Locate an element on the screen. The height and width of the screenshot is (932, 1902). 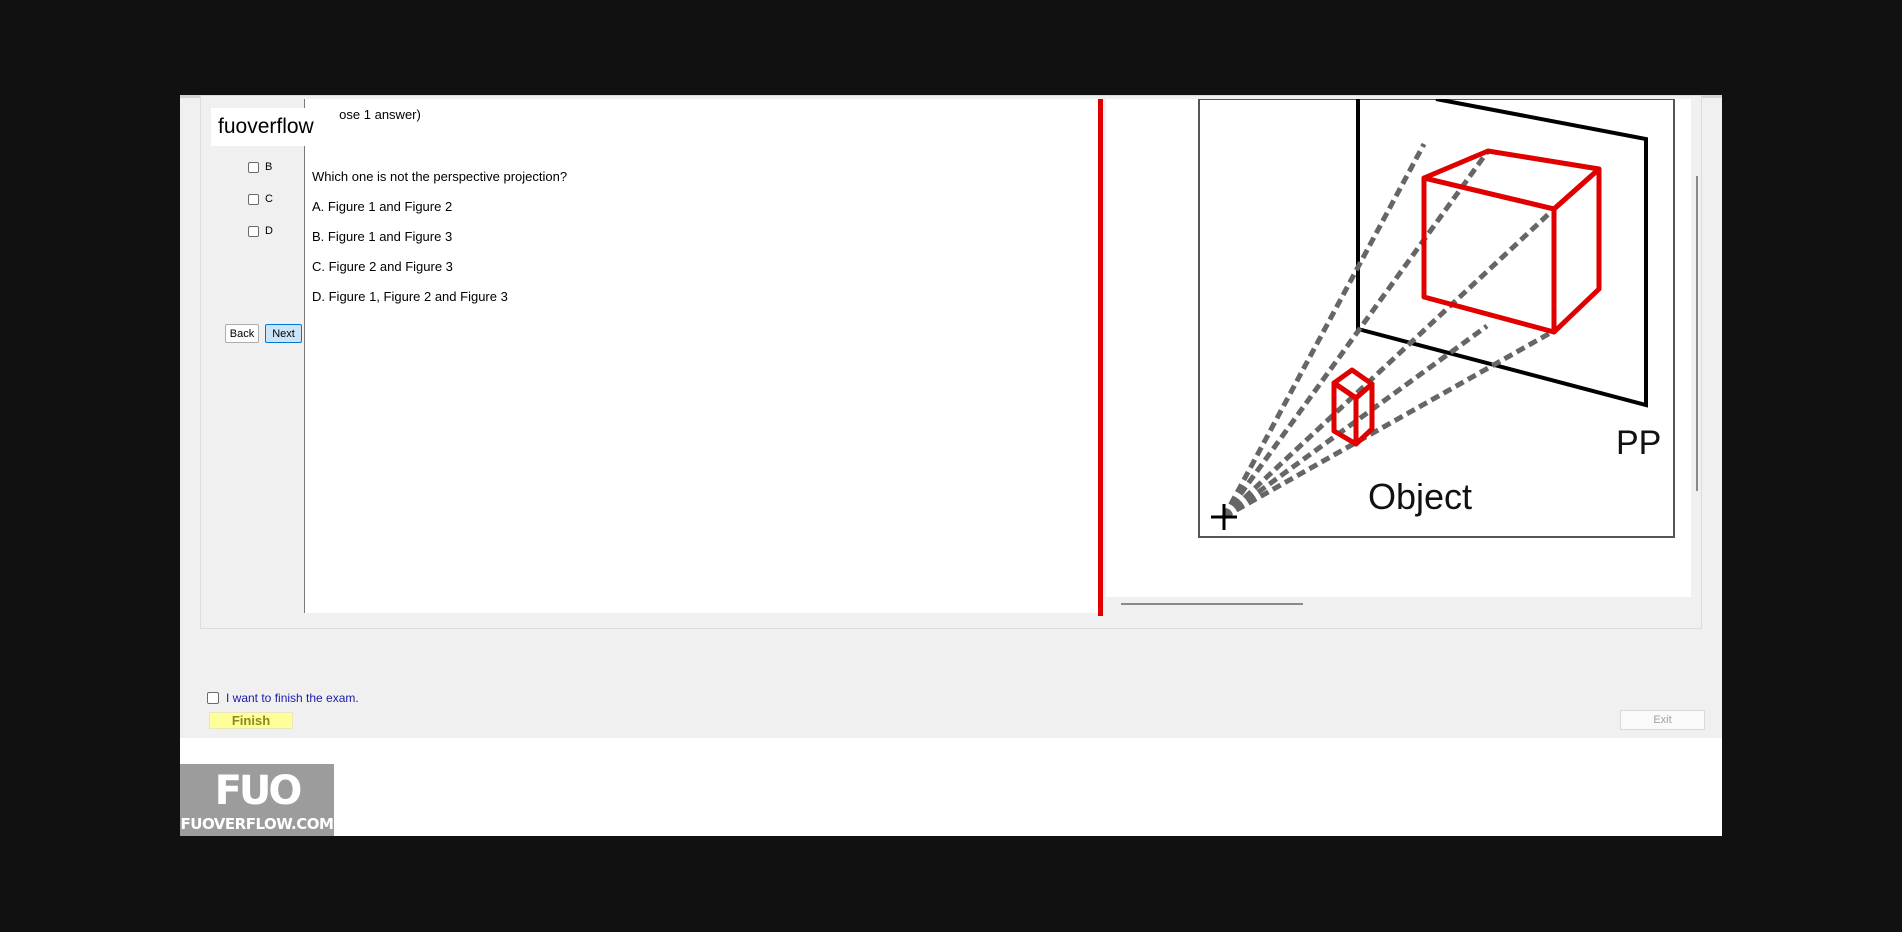
option-d-checkbox is located at coordinates (253, 231).